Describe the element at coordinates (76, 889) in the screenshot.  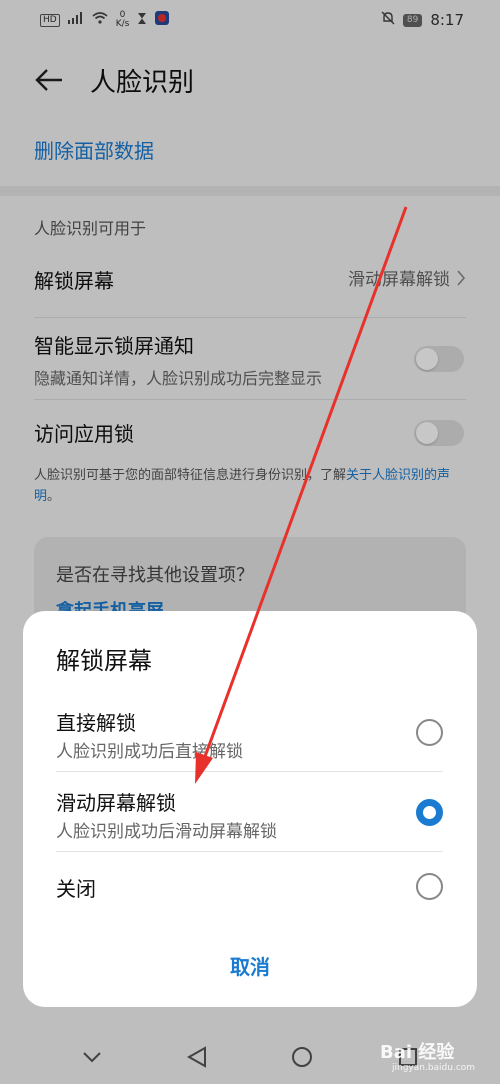
I see `option-title: 关闭` at that location.